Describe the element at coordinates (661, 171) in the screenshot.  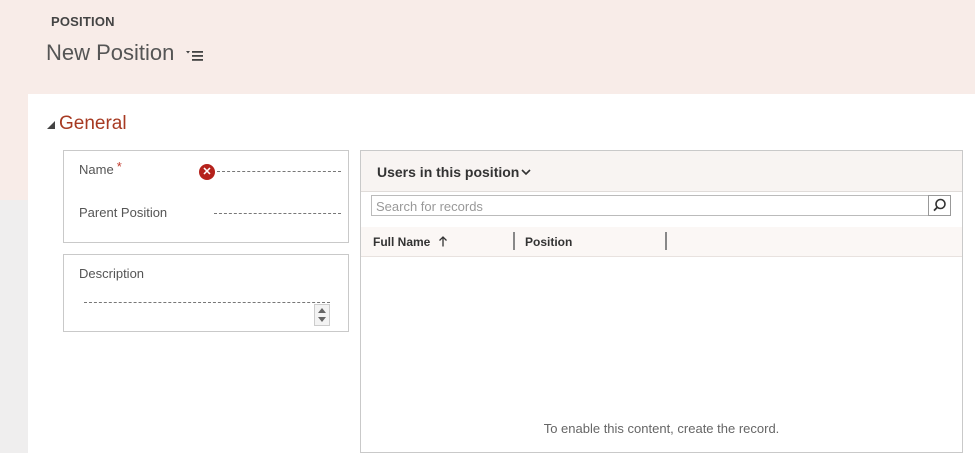
I see `subgrid-header: Users in this position` at that location.